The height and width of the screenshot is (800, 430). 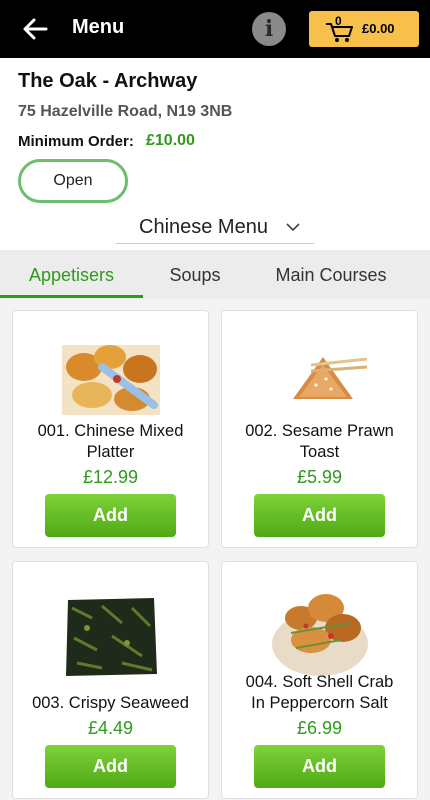 I want to click on cart-button: 0 £0.00, so click(x=364, y=29).